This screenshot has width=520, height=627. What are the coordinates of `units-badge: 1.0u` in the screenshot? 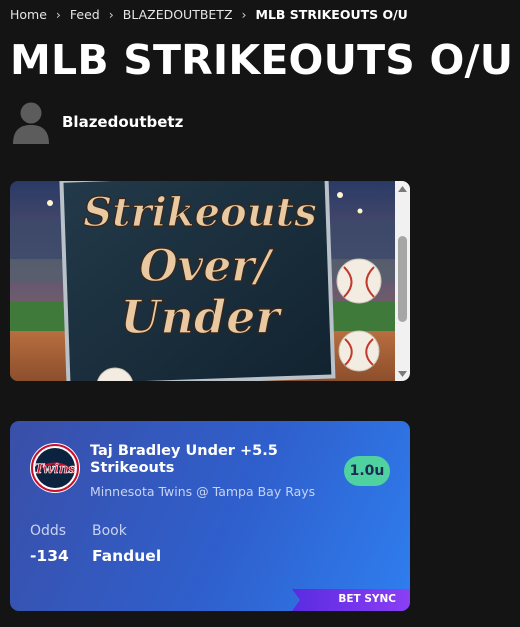 It's located at (367, 471).